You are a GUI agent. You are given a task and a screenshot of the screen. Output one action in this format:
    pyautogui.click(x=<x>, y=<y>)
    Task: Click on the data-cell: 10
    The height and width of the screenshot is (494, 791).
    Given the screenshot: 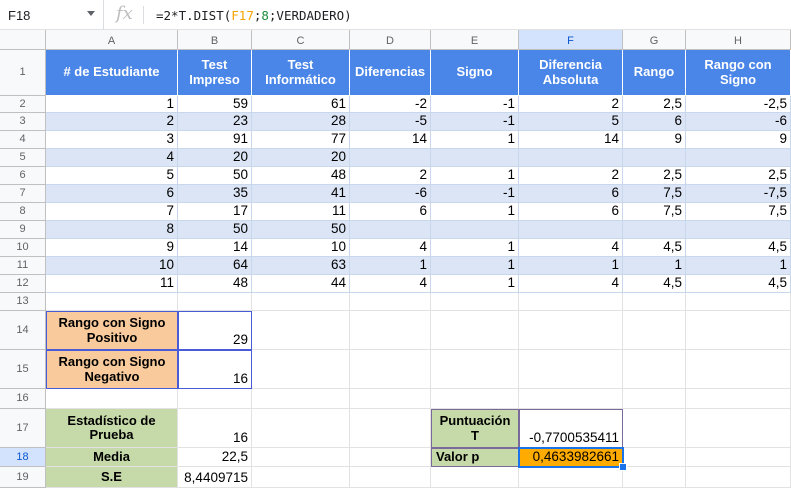 What is the action you would take?
    pyautogui.click(x=112, y=266)
    